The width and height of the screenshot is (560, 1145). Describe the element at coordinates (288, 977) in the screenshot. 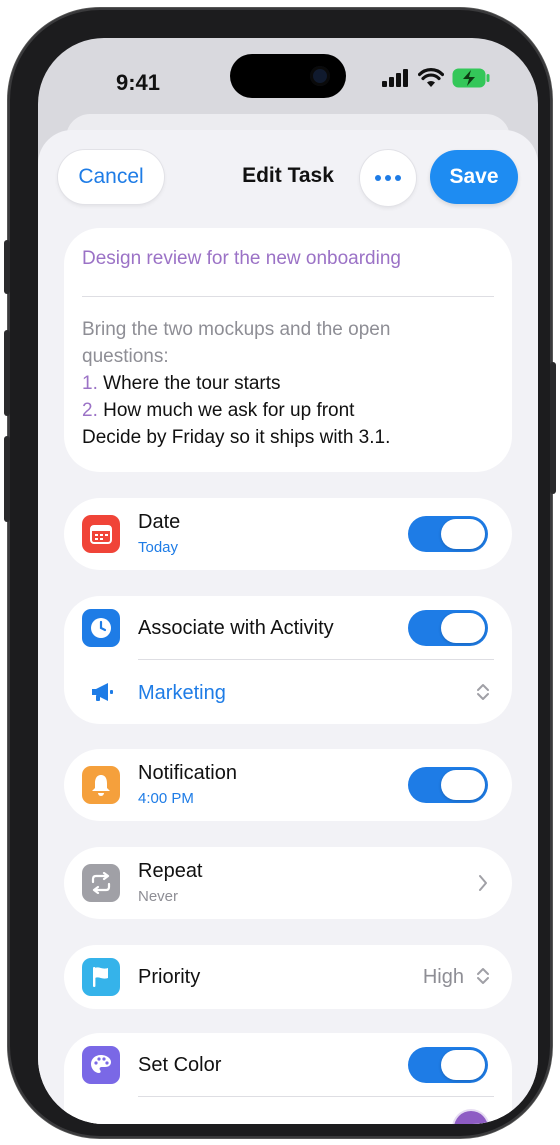

I see `priority-row: Priority High` at that location.